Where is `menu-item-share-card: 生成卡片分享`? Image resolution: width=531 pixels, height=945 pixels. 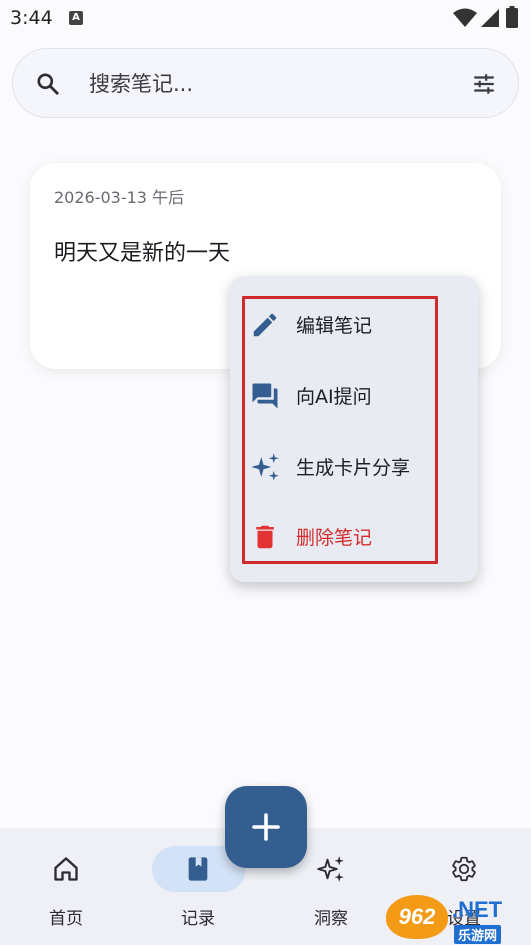 menu-item-share-card: 生成卡片分享 is located at coordinates (346, 466).